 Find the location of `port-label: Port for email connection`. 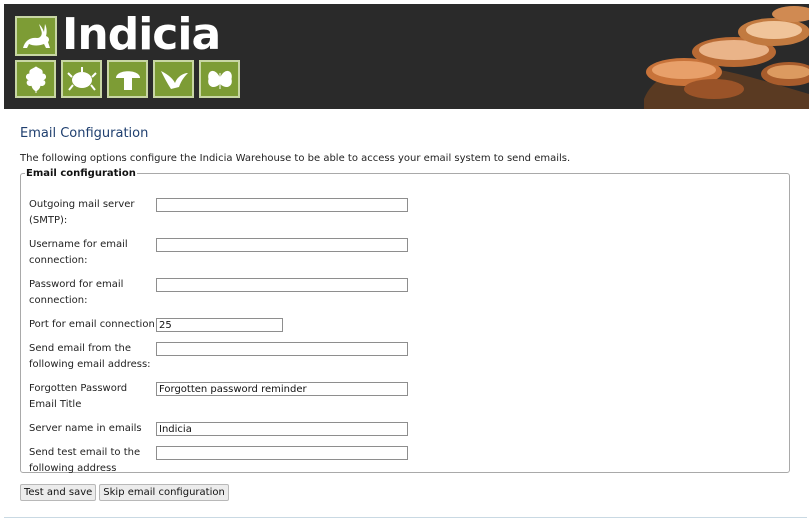

port-label: Port for email connection is located at coordinates (92, 324).